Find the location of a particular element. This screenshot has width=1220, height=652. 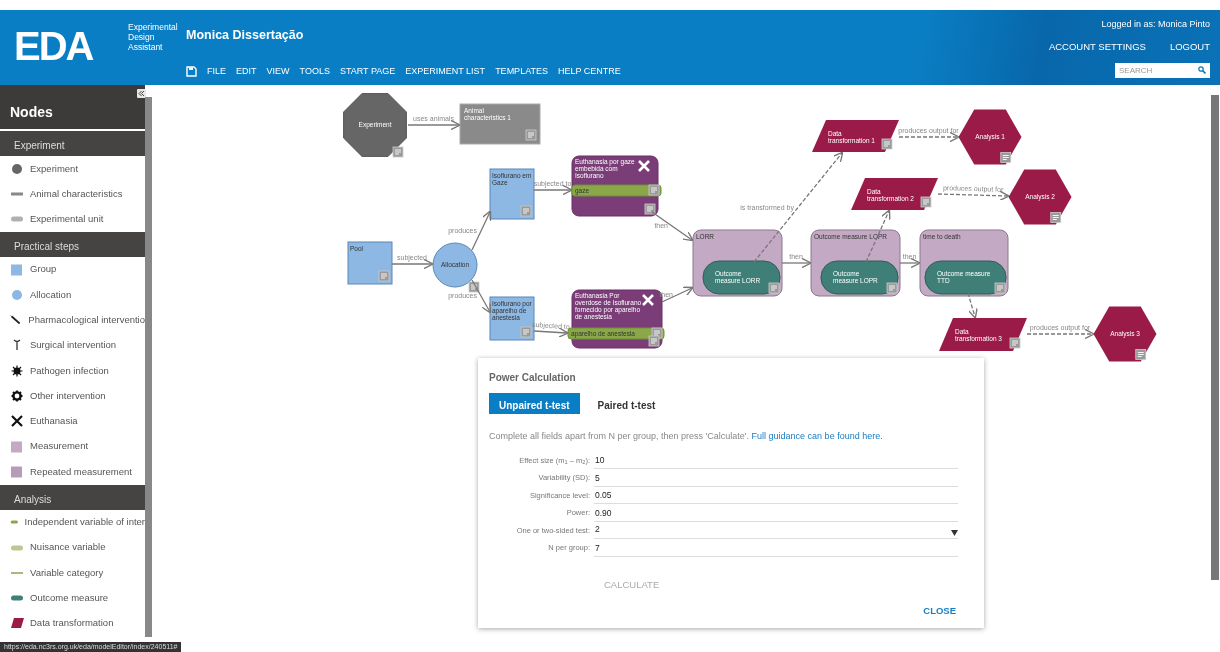

select-field: 2 is located at coordinates (776, 531).